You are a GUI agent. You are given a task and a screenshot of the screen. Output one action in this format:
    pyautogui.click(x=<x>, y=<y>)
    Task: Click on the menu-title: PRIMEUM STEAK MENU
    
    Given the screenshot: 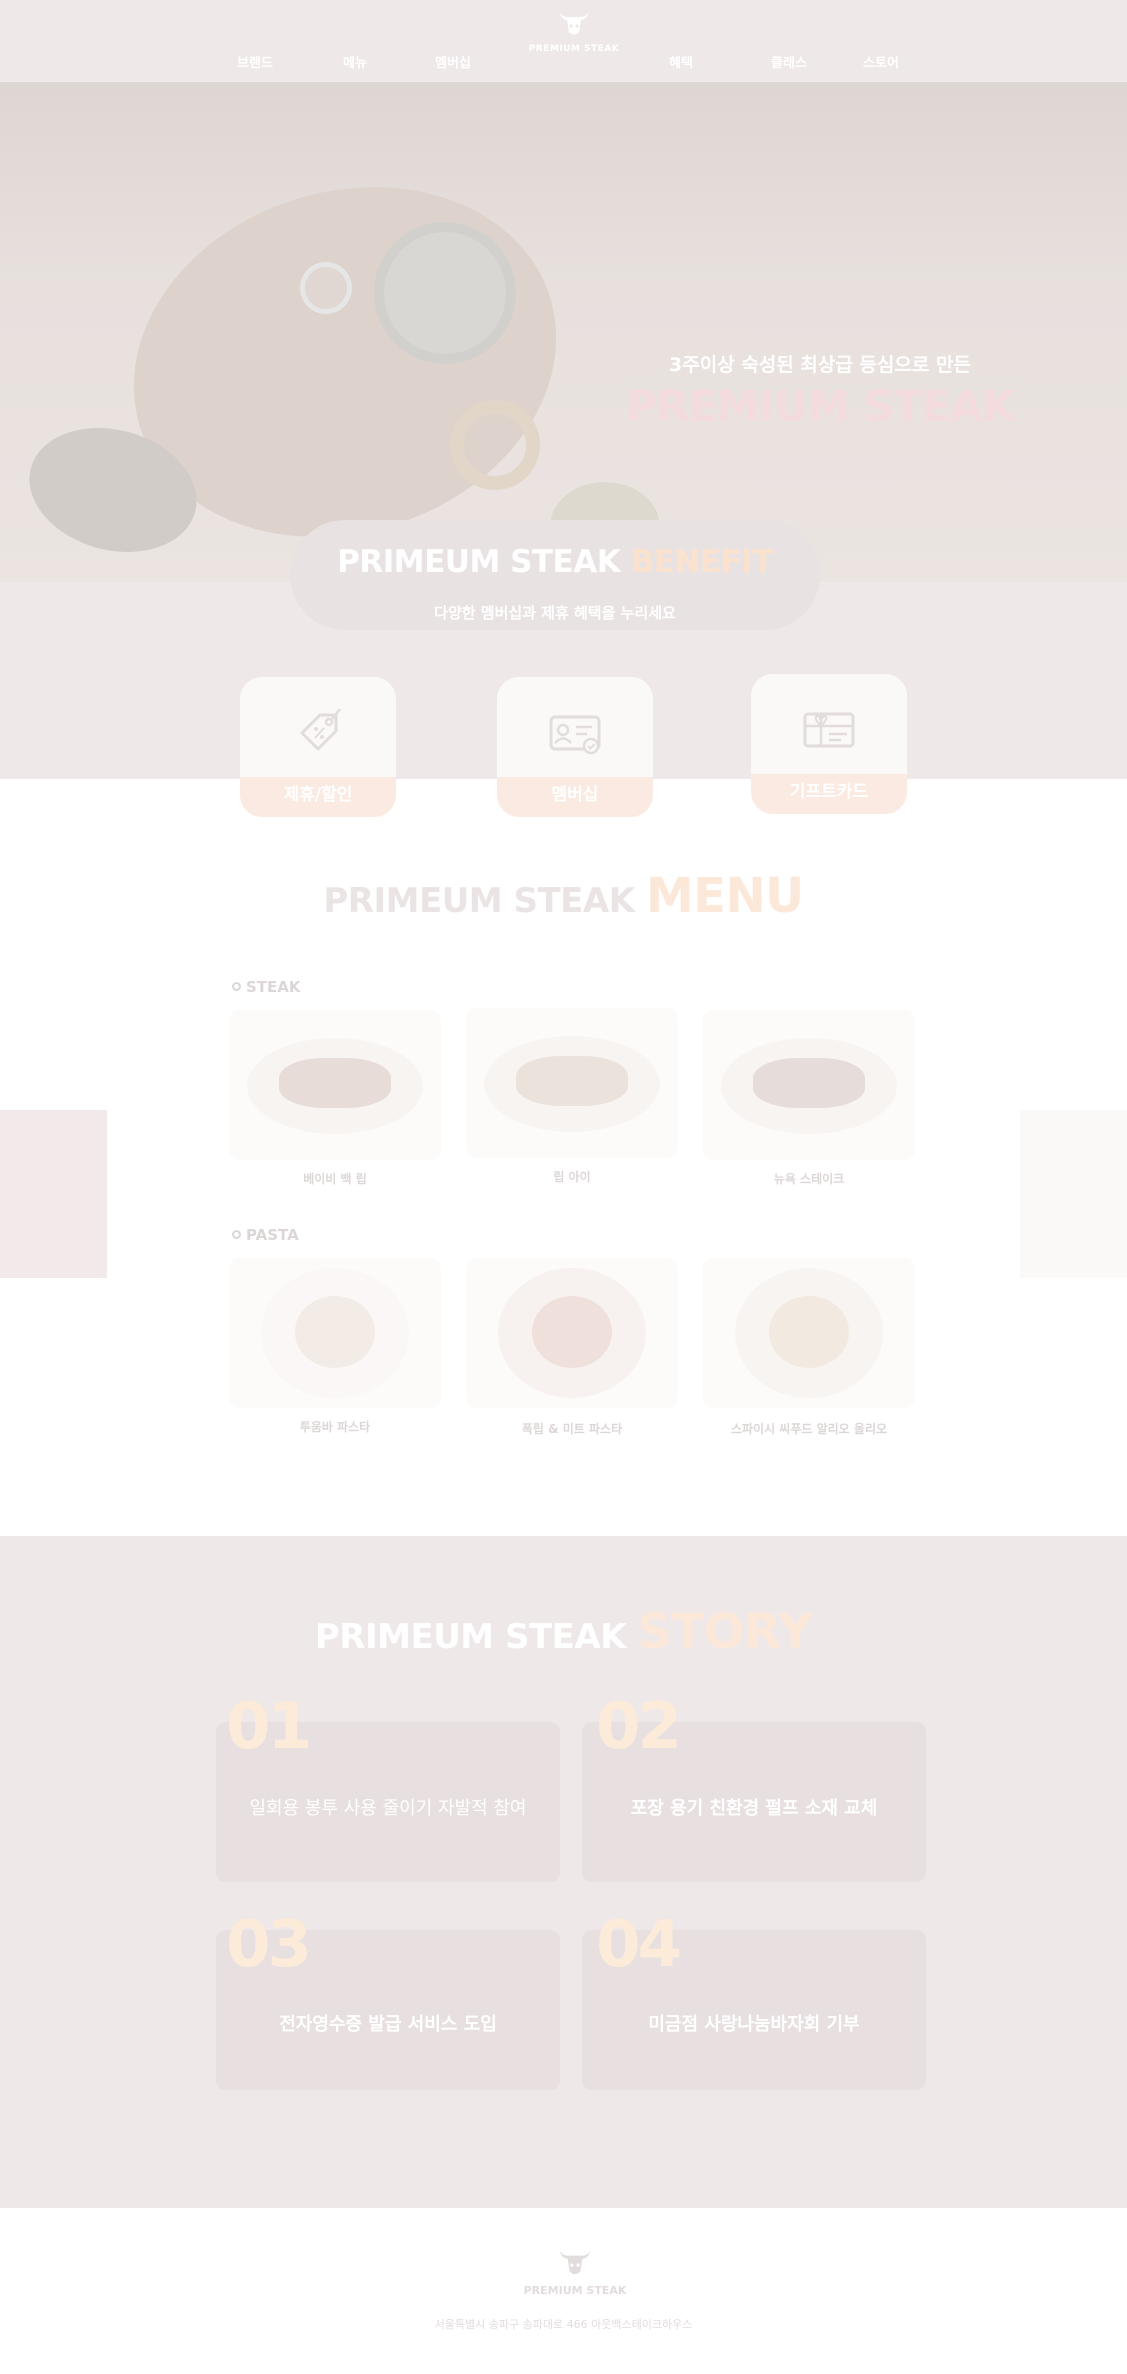 What is the action you would take?
    pyautogui.click(x=563, y=896)
    